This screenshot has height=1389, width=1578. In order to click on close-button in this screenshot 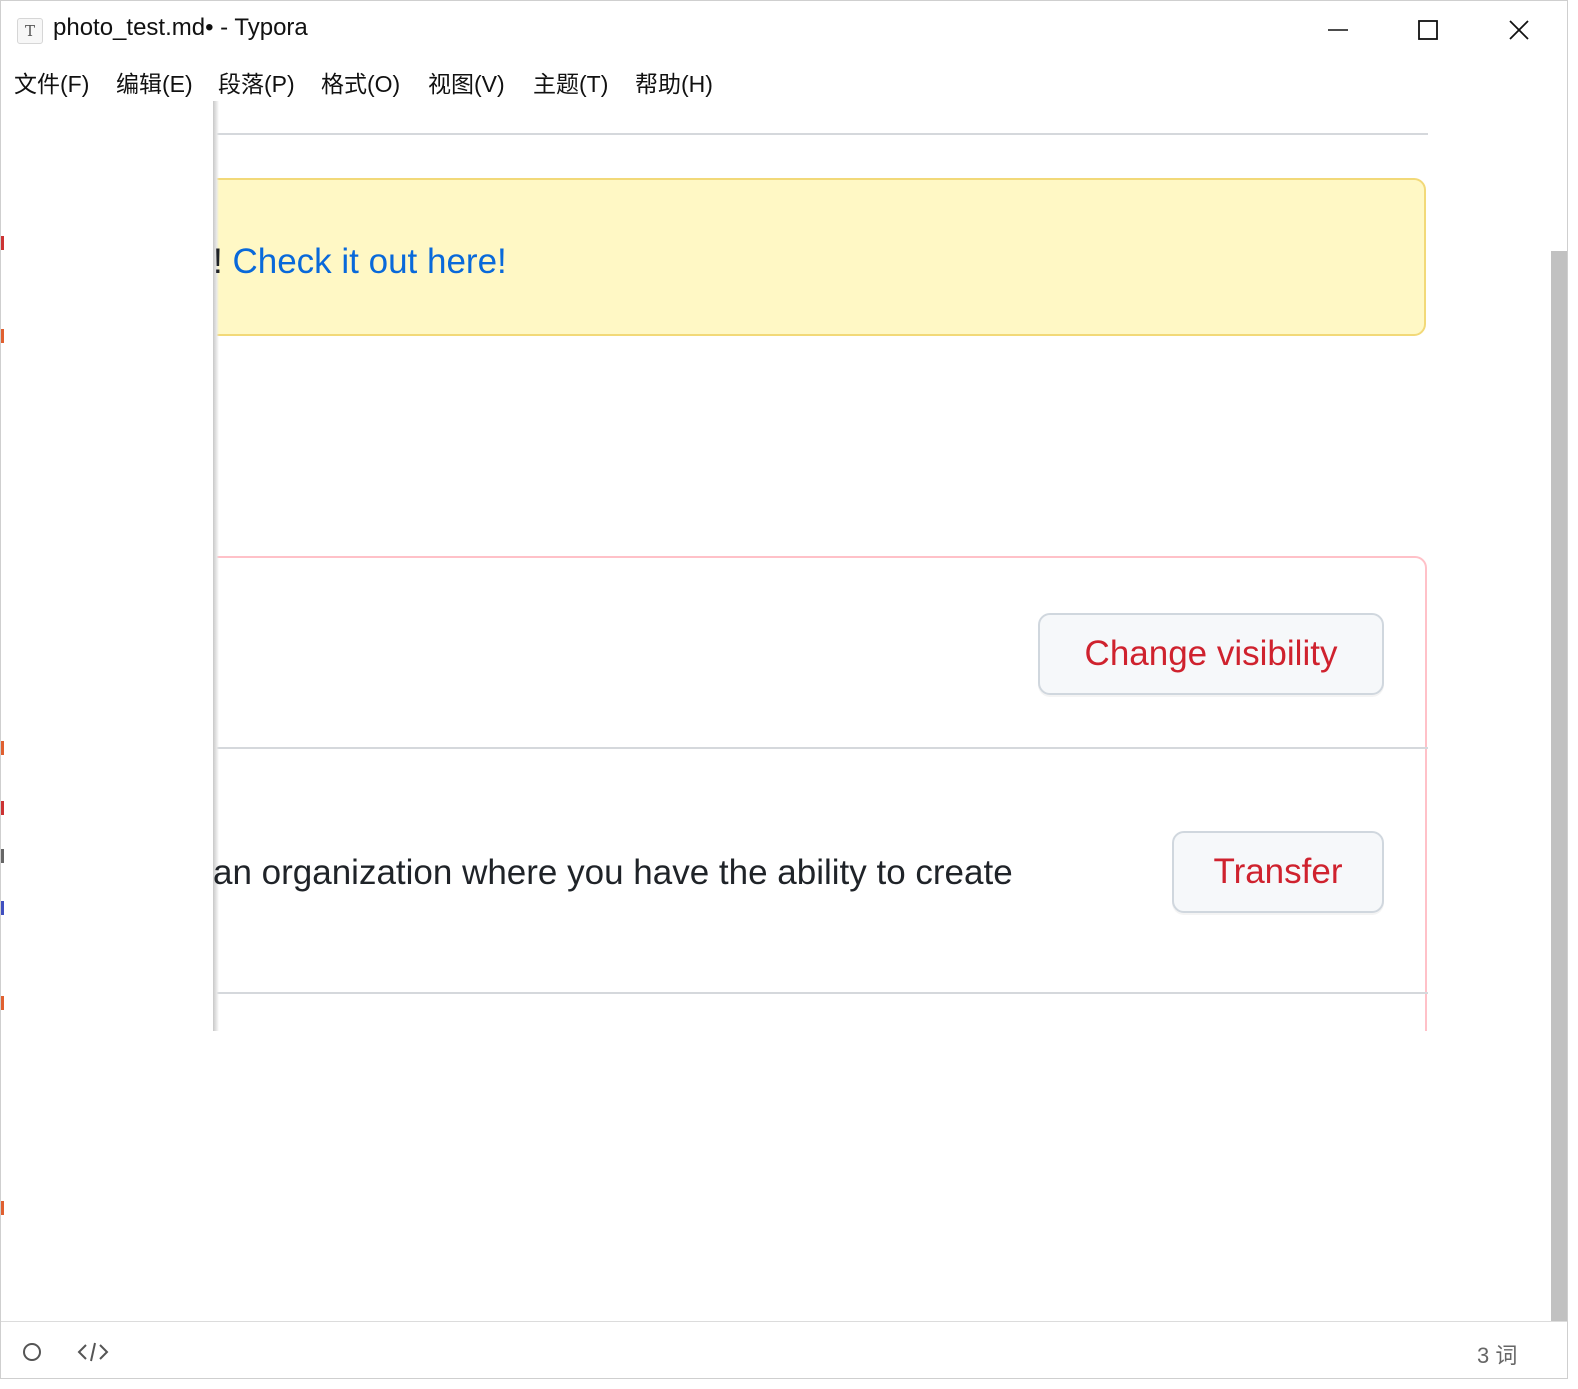, I will do `click(1519, 30)`.